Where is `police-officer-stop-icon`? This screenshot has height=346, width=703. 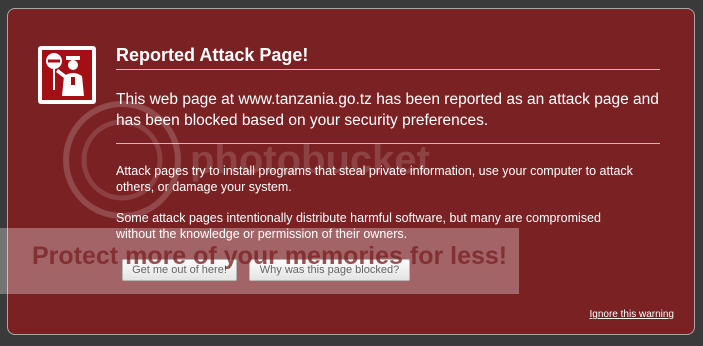
police-officer-stop-icon is located at coordinates (67, 75).